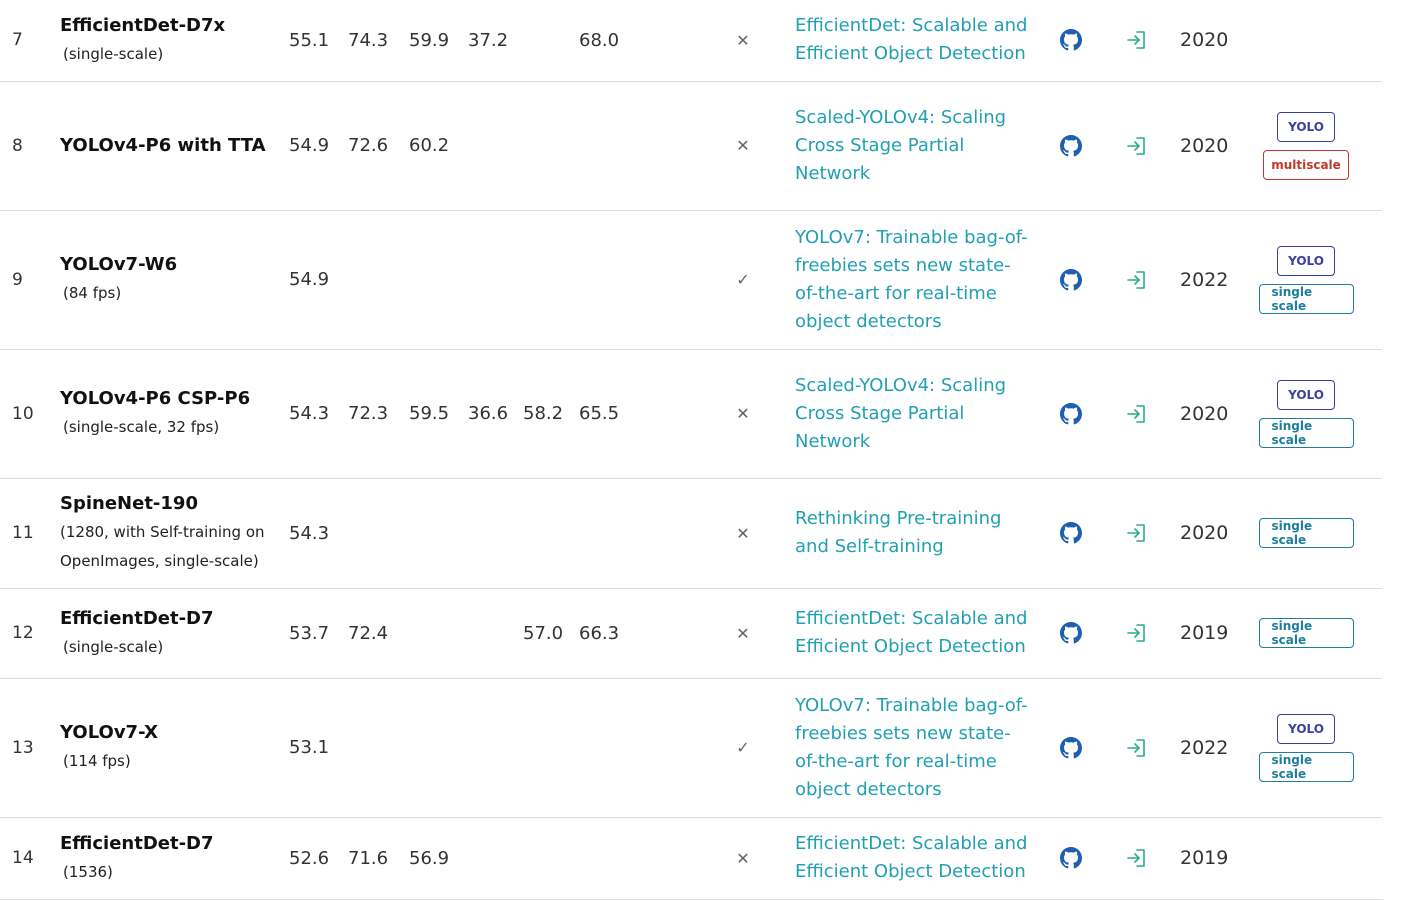  Describe the element at coordinates (92, 293) in the screenshot. I see `model-detail: (84 fps)` at that location.